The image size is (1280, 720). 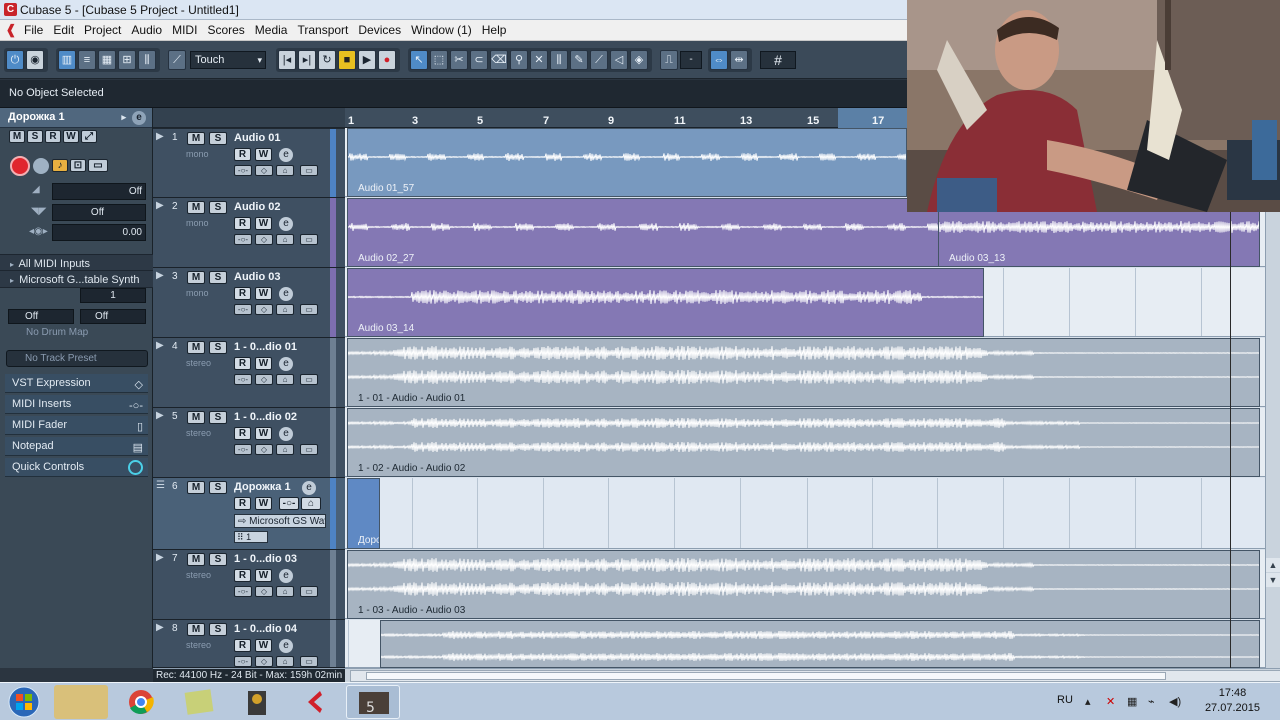 I want to click on split-tool-icon: ✂, so click(x=459, y=59).